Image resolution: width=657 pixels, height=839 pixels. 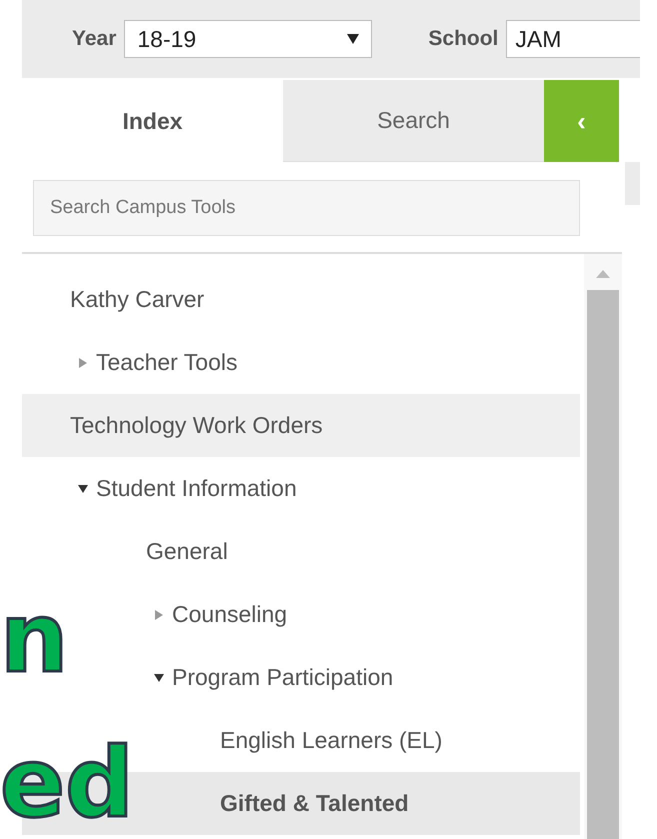 What do you see at coordinates (230, 615) in the screenshot?
I see `tree-item-label: Counseling` at bounding box center [230, 615].